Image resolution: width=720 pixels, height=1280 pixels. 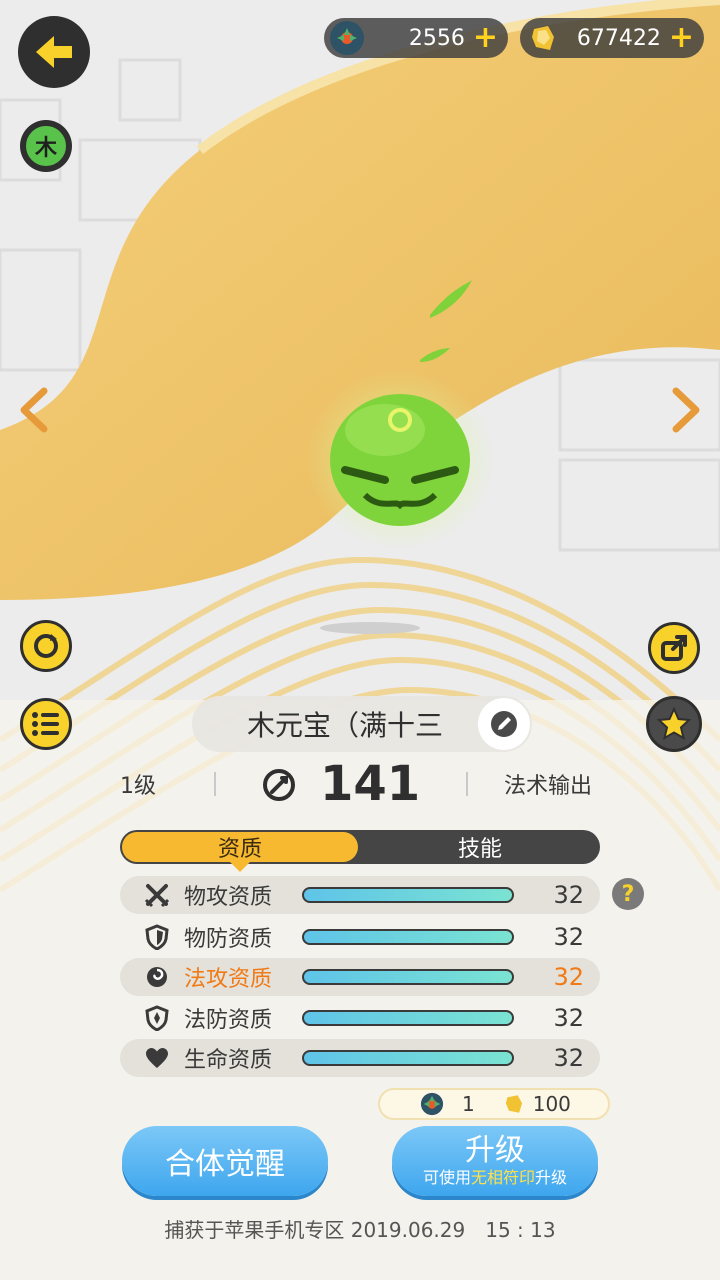 I want to click on stat-label: 生命资质, so click(x=228, y=1060).